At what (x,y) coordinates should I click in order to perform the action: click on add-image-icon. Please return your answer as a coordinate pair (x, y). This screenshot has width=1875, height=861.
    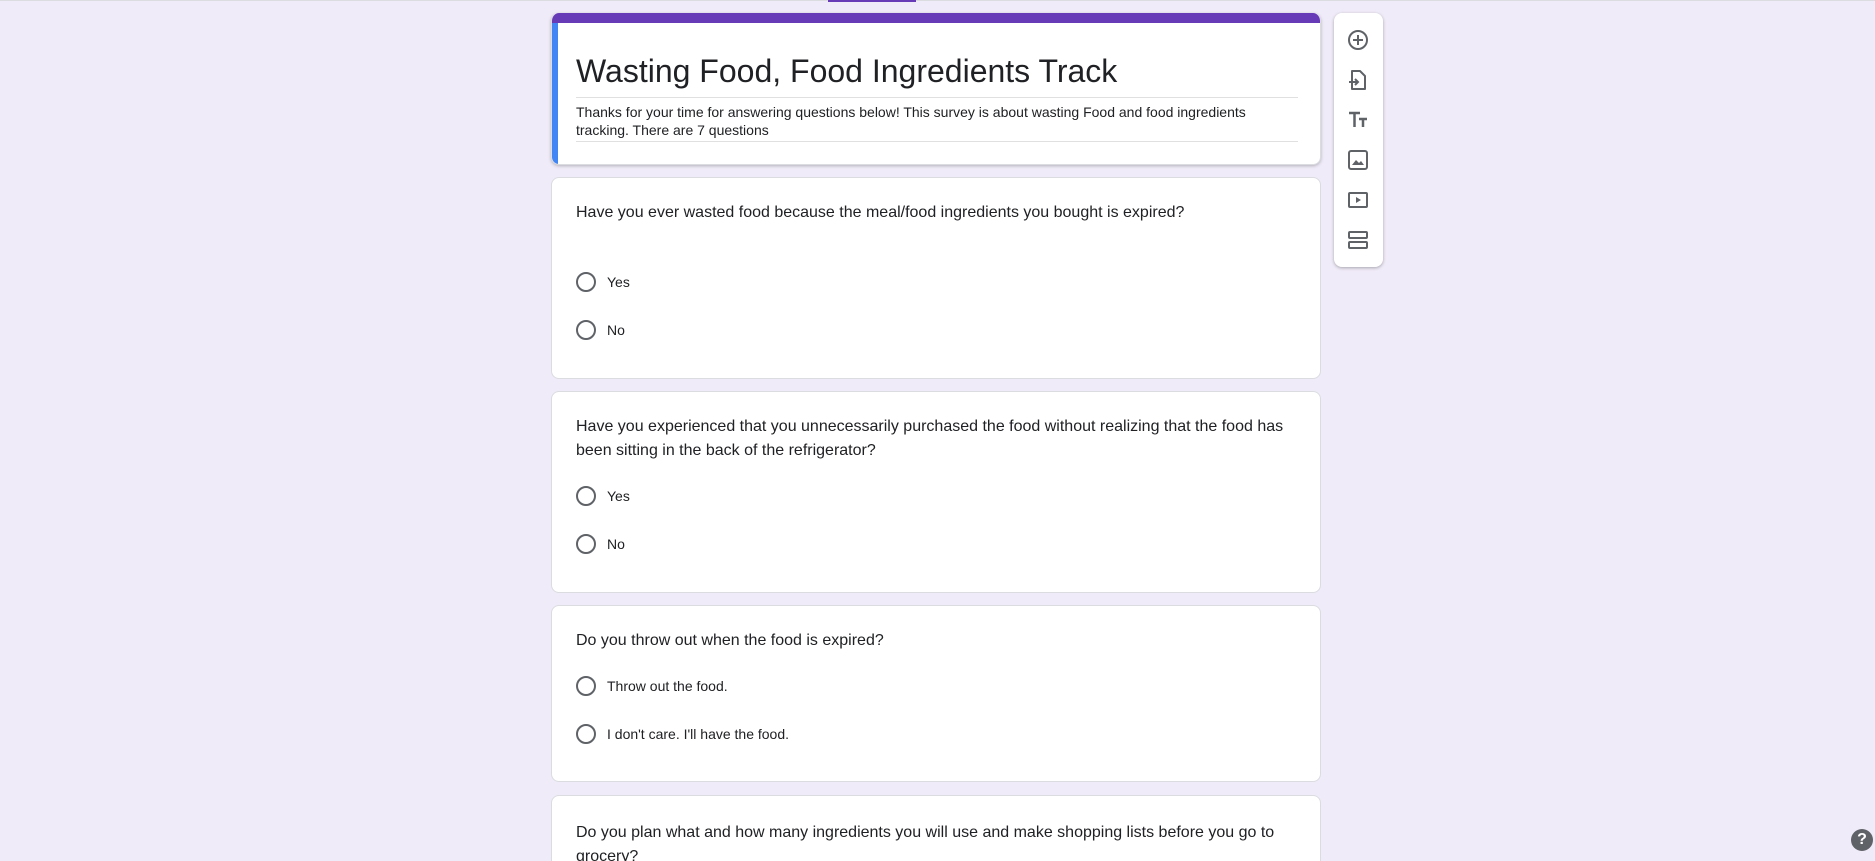
    Looking at the image, I should click on (1358, 160).